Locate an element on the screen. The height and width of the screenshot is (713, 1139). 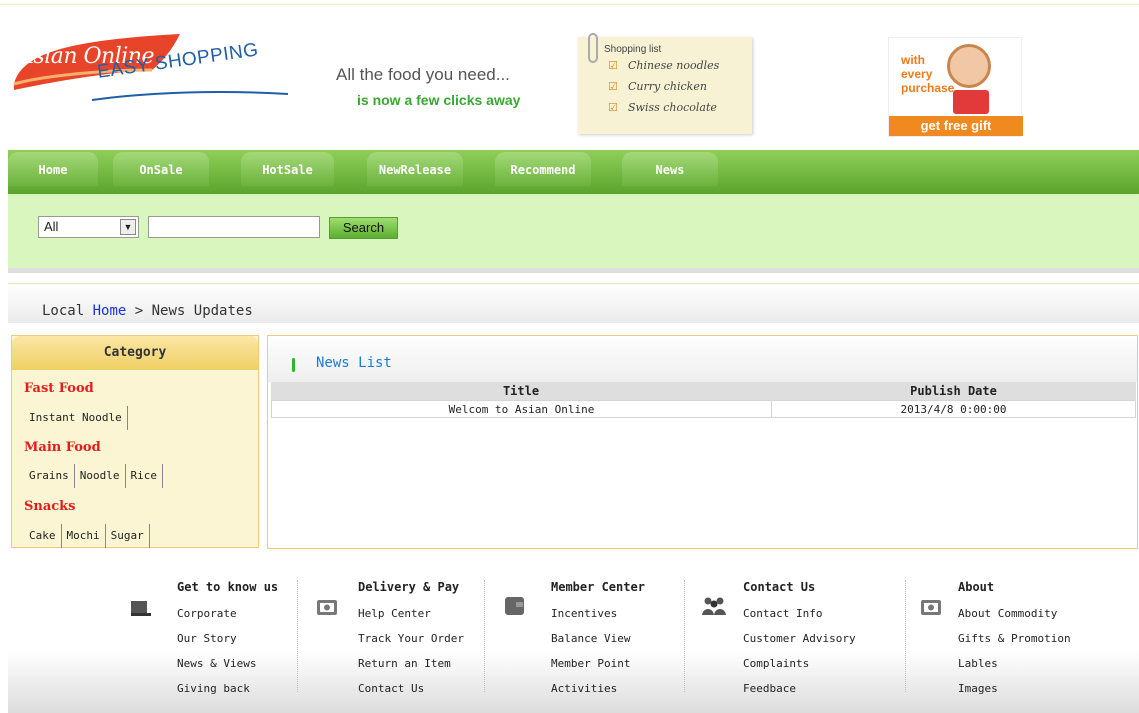
footer-link: Complaints is located at coordinates (799, 663).